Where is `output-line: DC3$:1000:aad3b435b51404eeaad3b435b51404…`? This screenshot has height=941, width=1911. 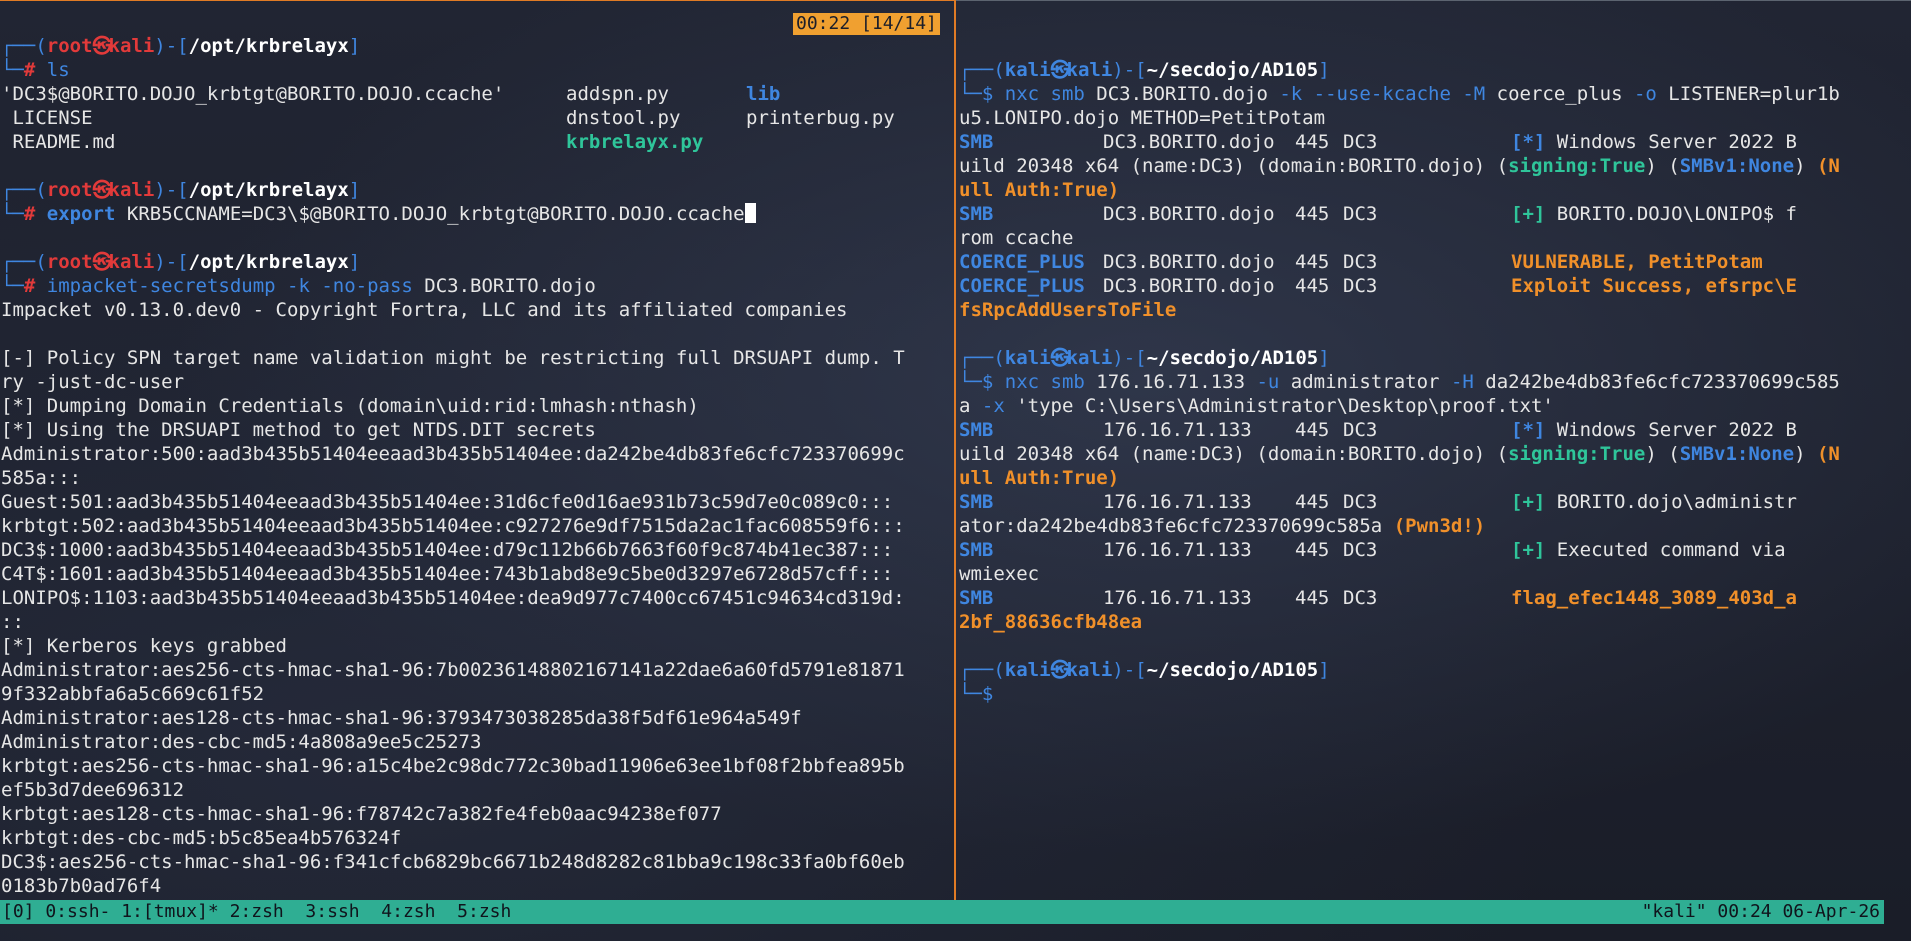
output-line: DC3$:1000:aad3b435b51404eeaad3b435b51404… is located at coordinates (447, 550).